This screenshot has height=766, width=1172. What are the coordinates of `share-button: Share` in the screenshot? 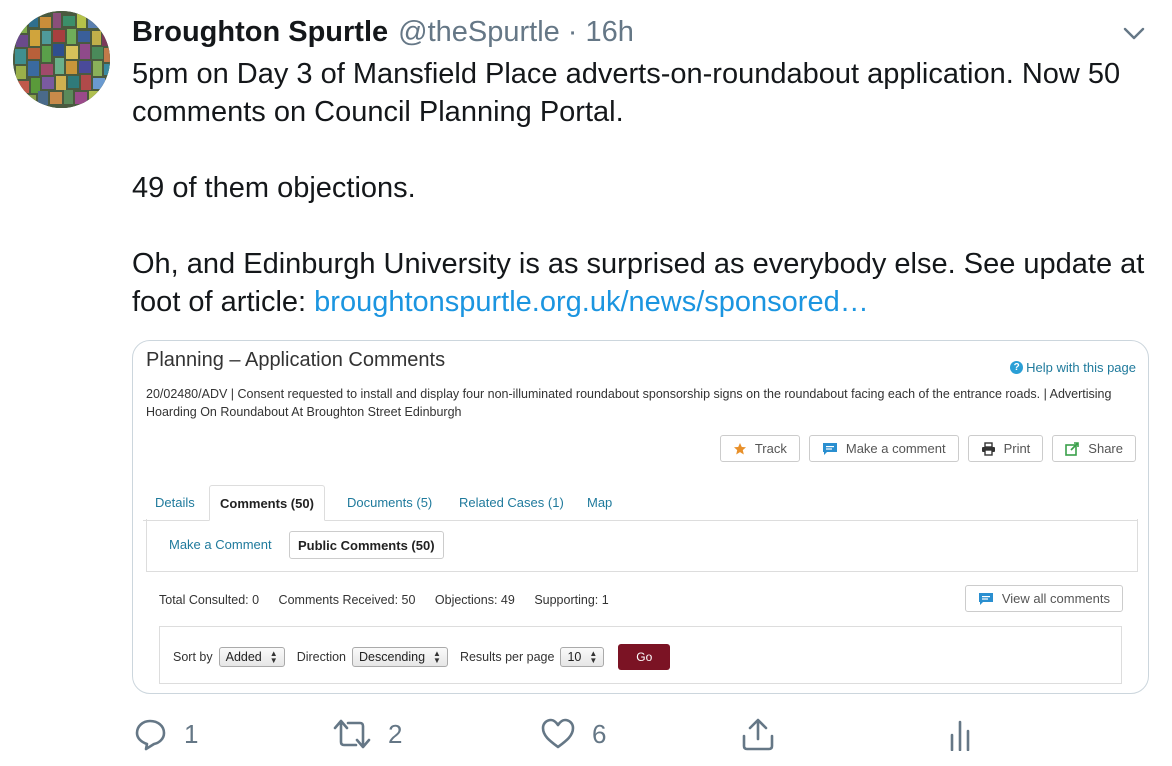 It's located at (1094, 448).